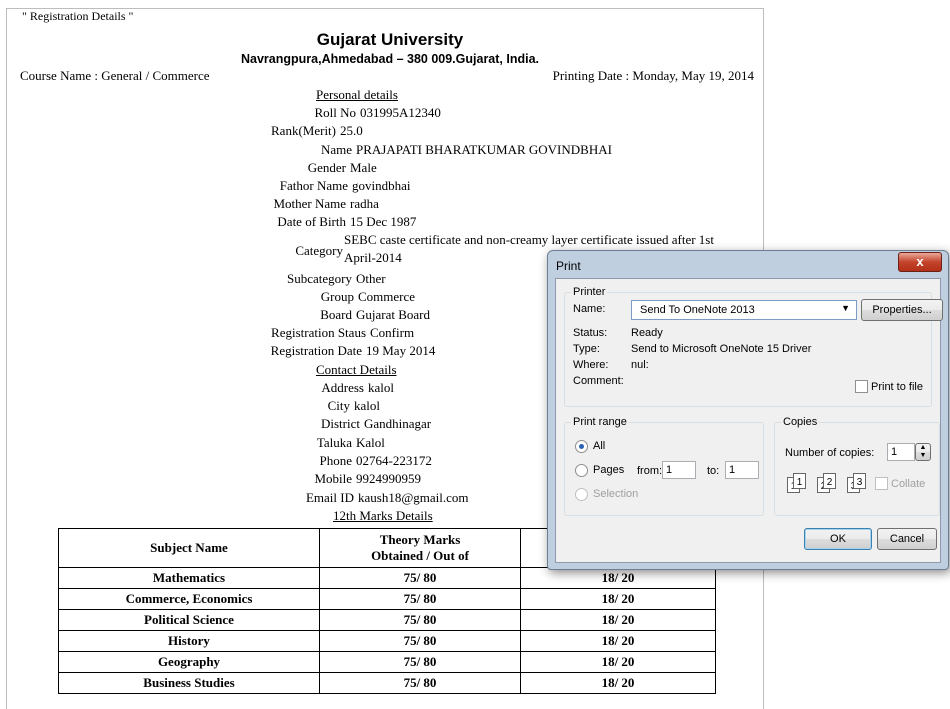 The height and width of the screenshot is (709, 950). I want to click on rank-label: Rank(Merit), so click(303, 130).